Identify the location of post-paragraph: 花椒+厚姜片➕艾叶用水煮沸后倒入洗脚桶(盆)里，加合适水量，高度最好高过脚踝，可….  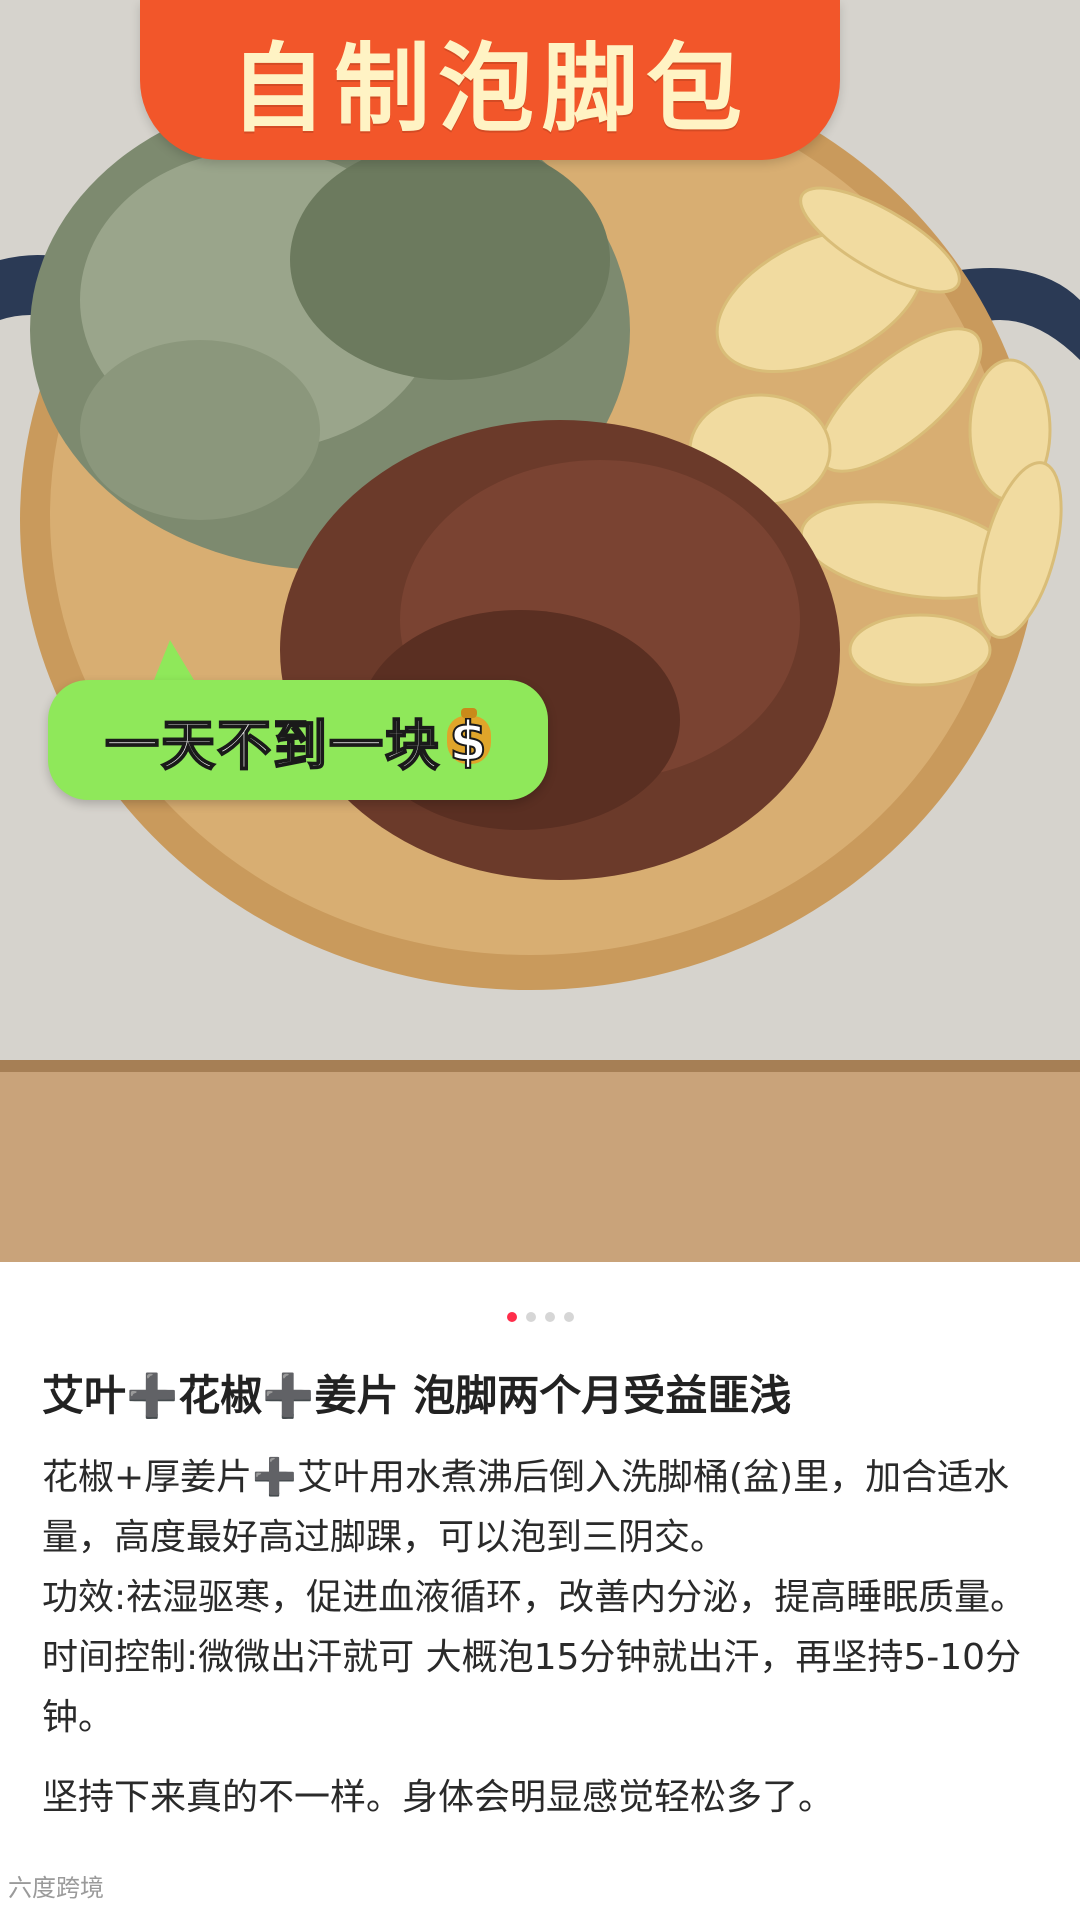
(526, 1507).